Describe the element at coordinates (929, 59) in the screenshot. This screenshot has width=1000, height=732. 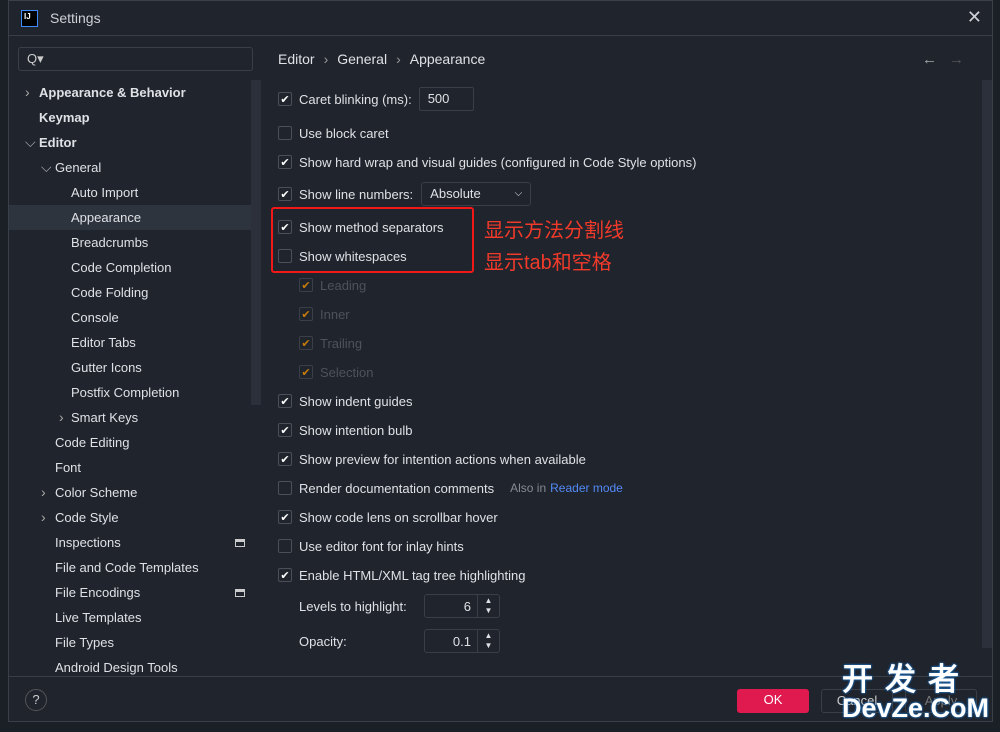
I see `back-arrow-icon: ←` at that location.